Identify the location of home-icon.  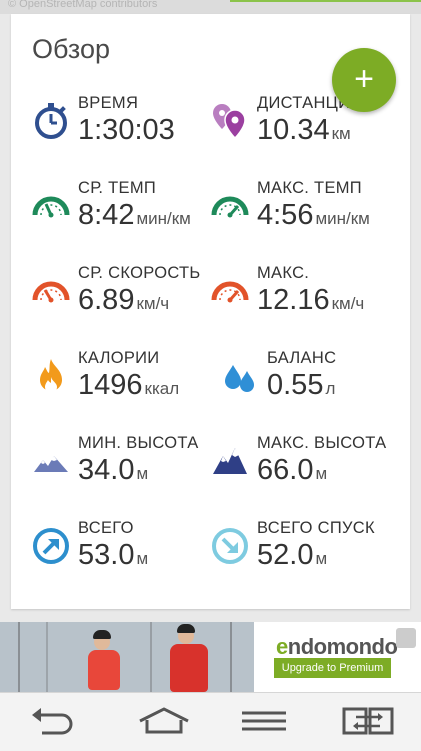
(164, 721).